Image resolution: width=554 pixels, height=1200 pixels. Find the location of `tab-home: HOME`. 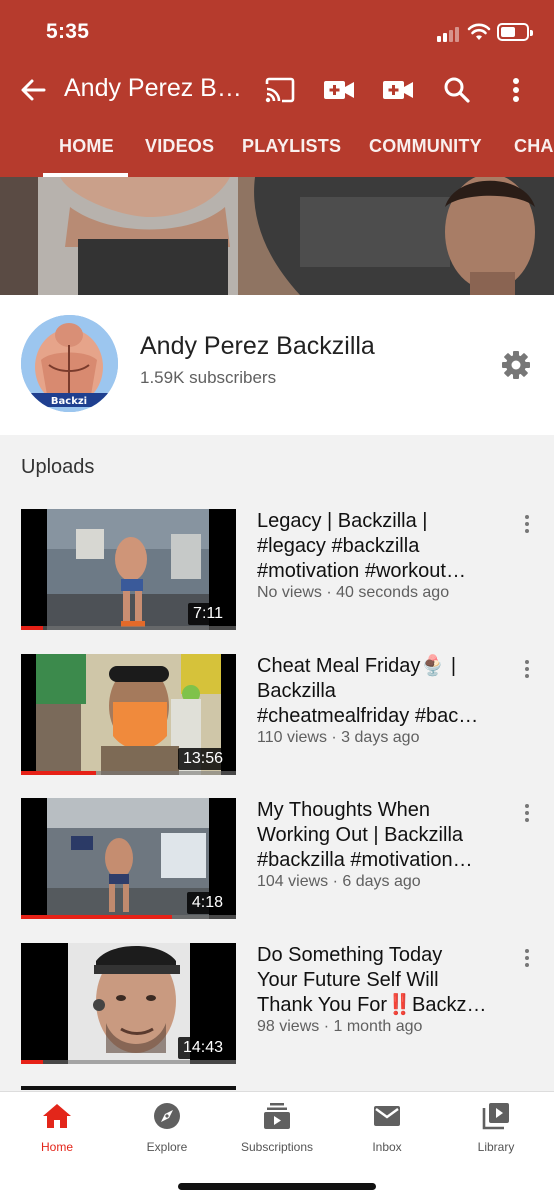

tab-home: HOME is located at coordinates (86, 146).